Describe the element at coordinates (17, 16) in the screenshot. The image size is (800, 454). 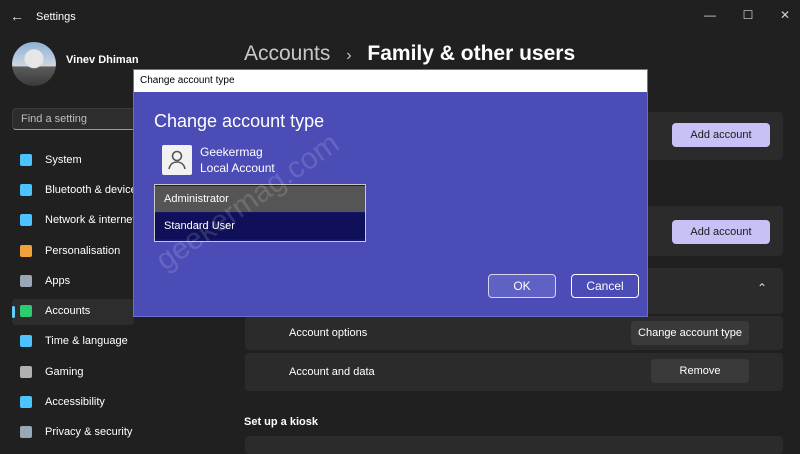
I see `back-arrow-icon: ←` at that location.